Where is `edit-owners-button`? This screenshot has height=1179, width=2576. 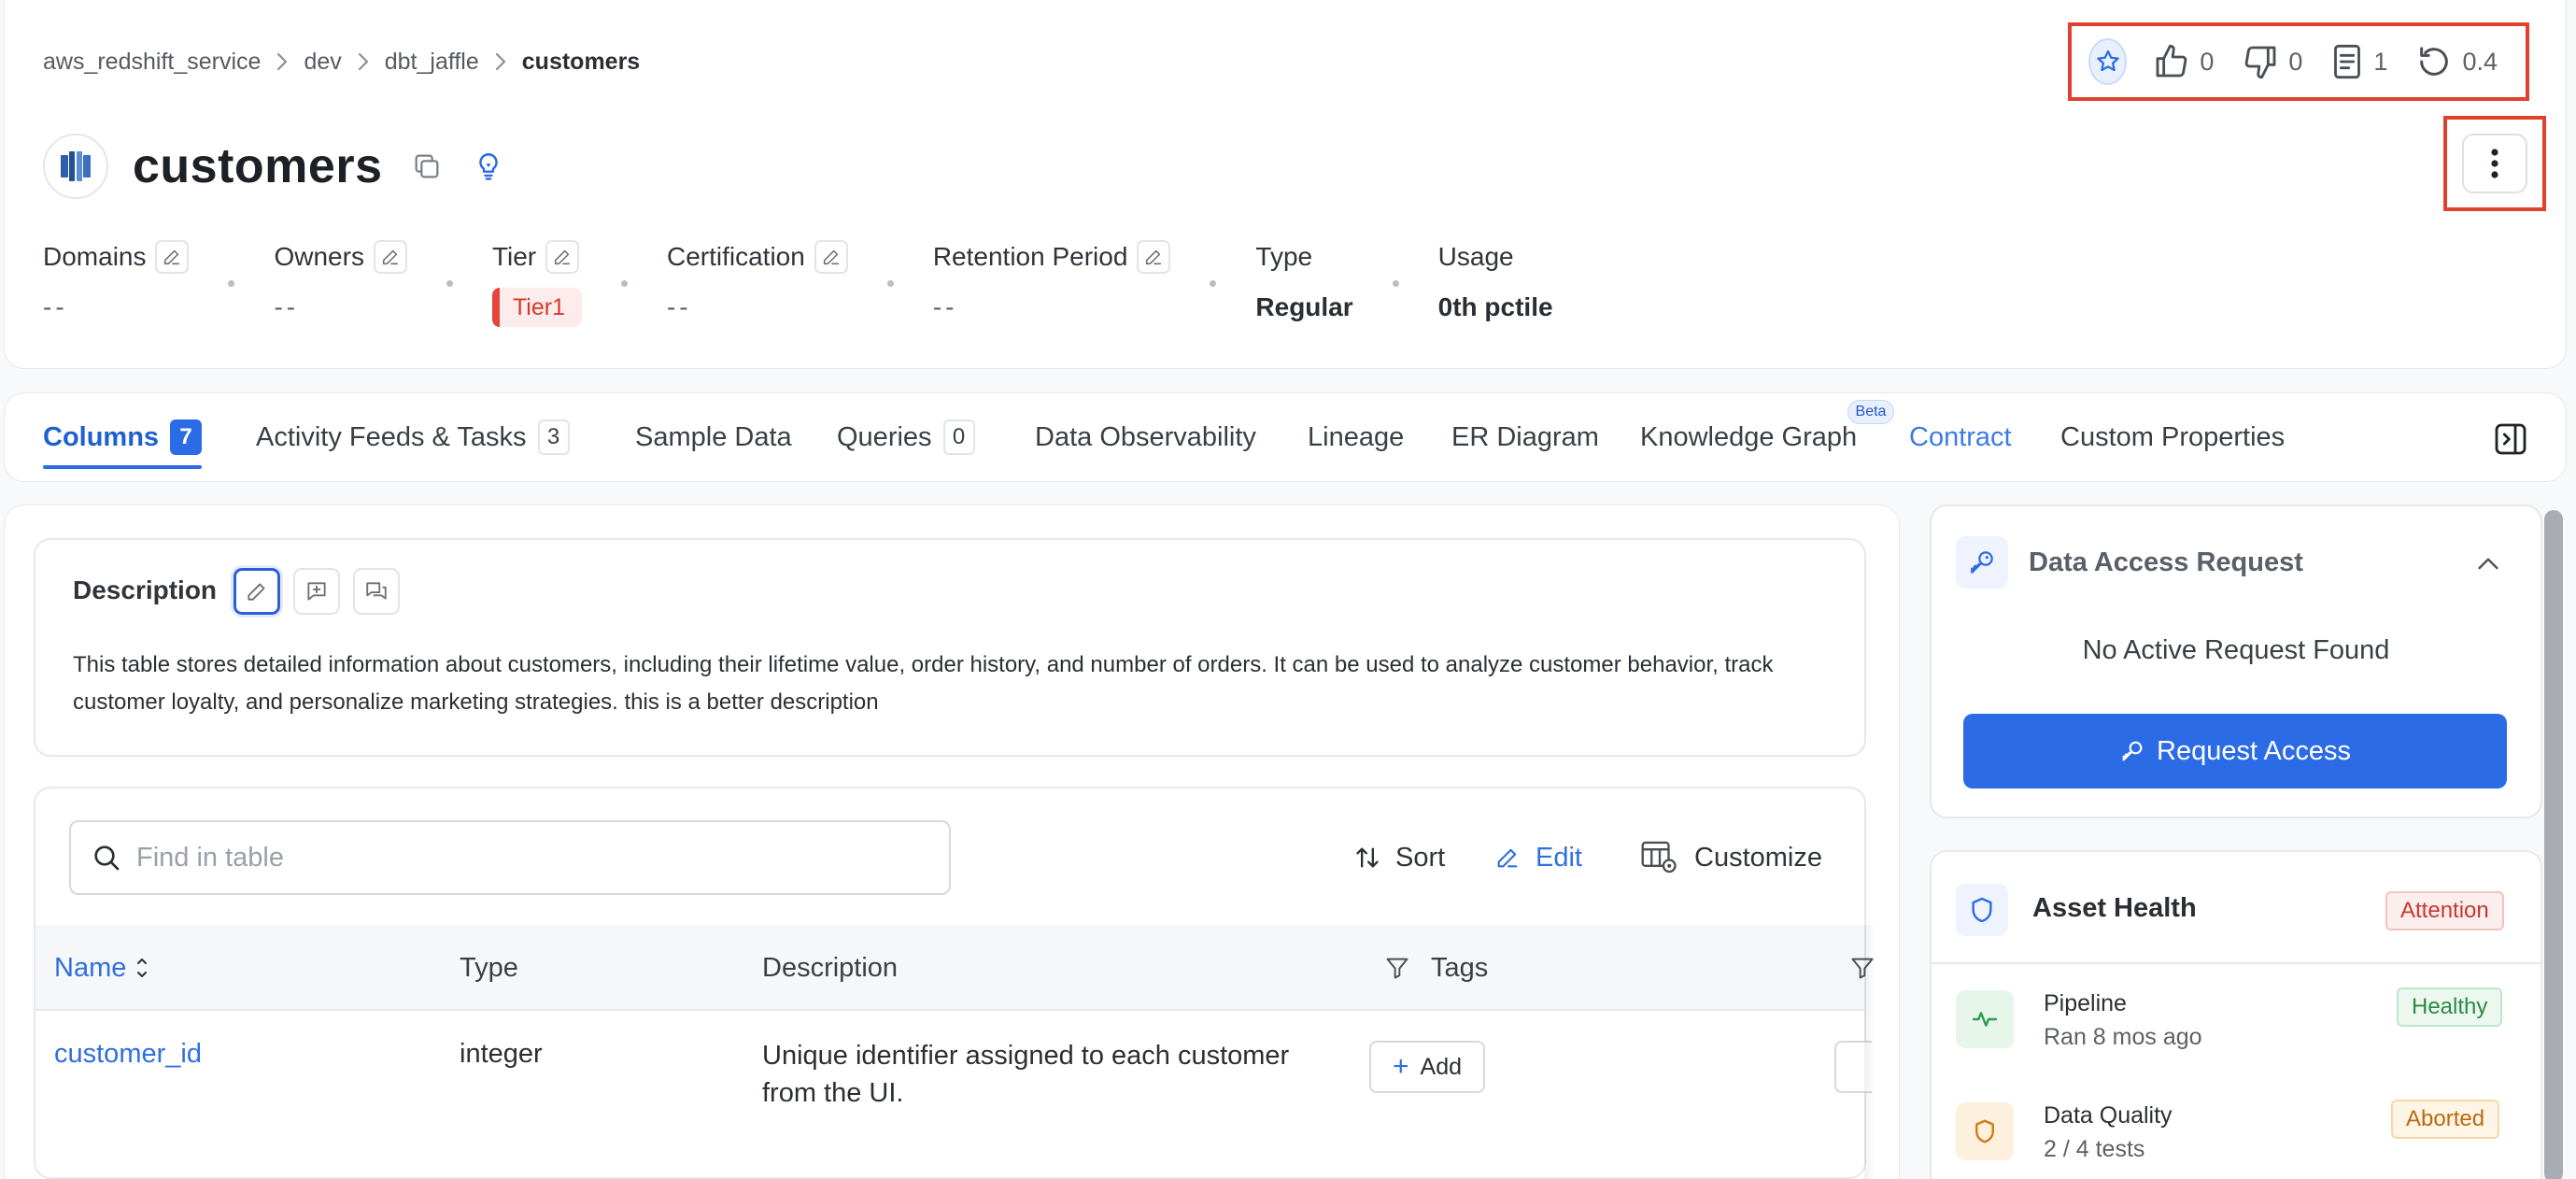
edit-owners-button is located at coordinates (390, 257).